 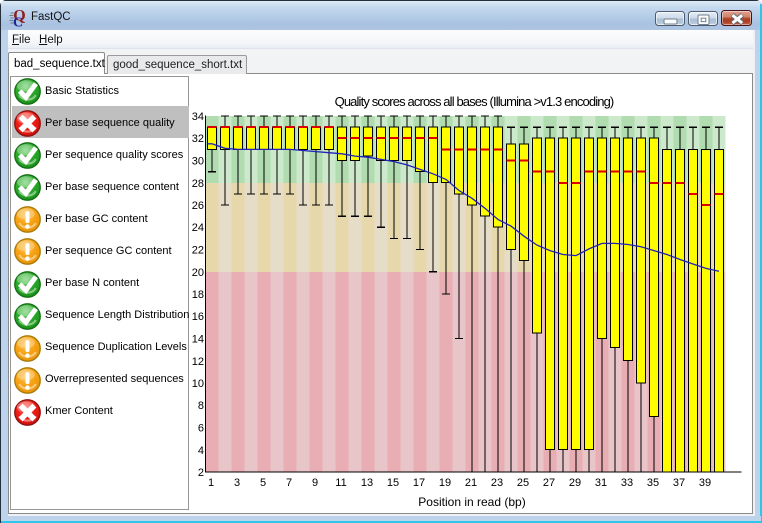 What do you see at coordinates (627, 483) in the screenshot?
I see `svg-text: 33` at bounding box center [627, 483].